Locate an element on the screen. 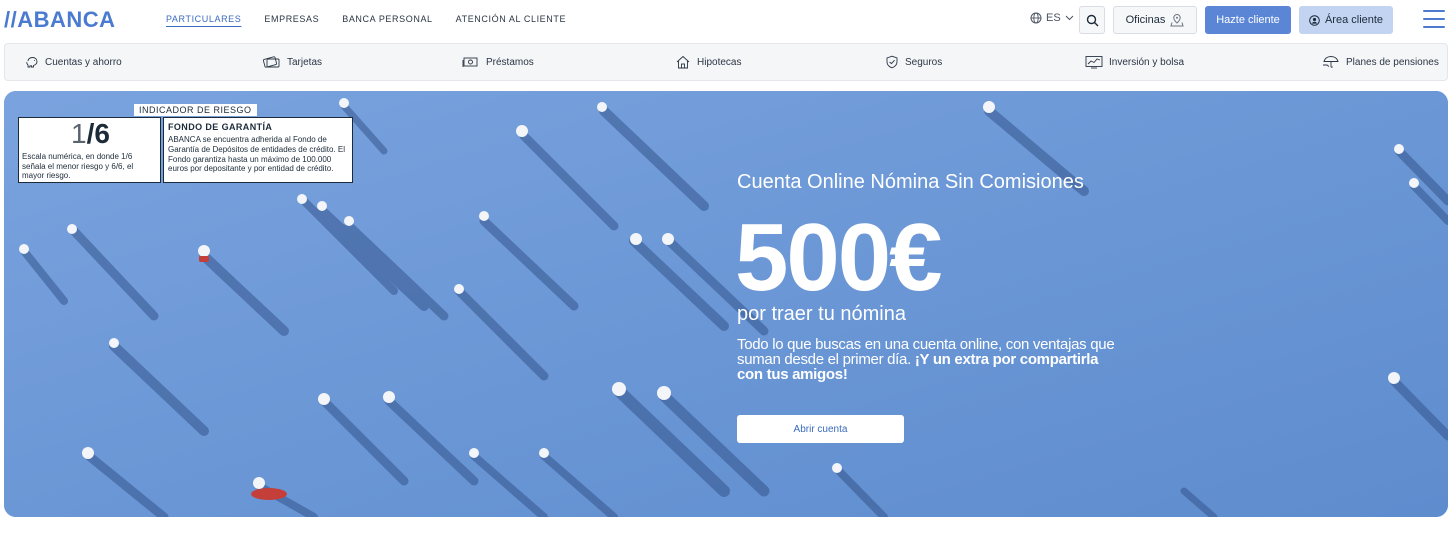 This screenshot has width=1456, height=533. risk-indicator-label: INDICADOR DE RIESGO is located at coordinates (195, 110).